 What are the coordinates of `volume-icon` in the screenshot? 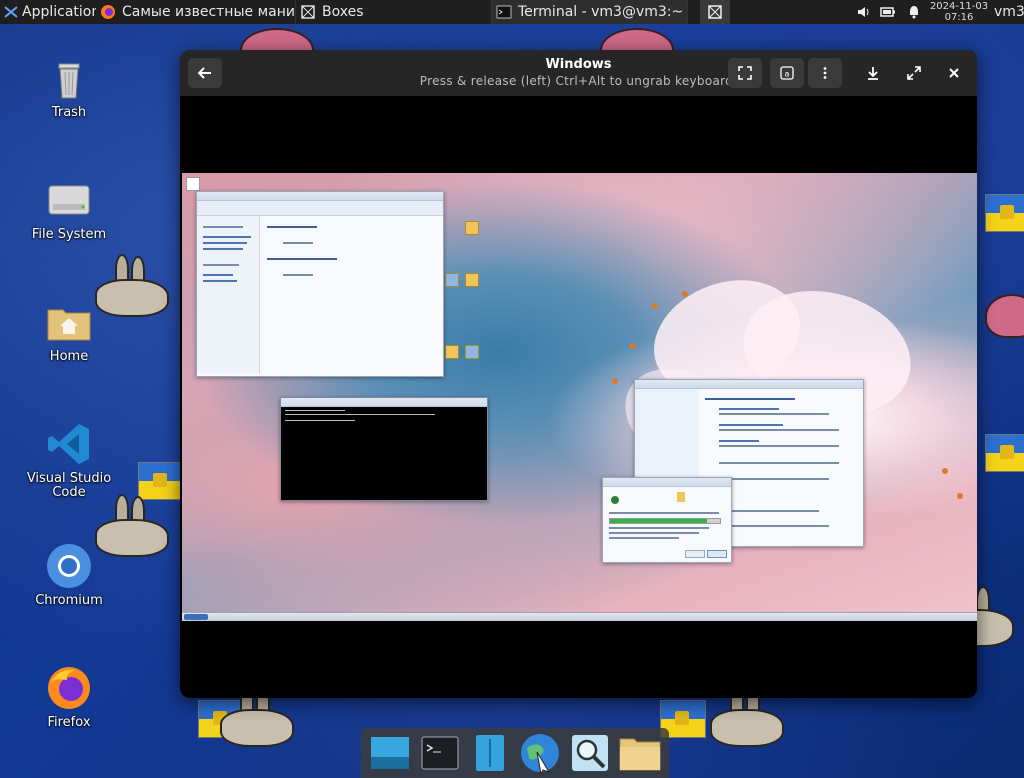 It's located at (863, 12).